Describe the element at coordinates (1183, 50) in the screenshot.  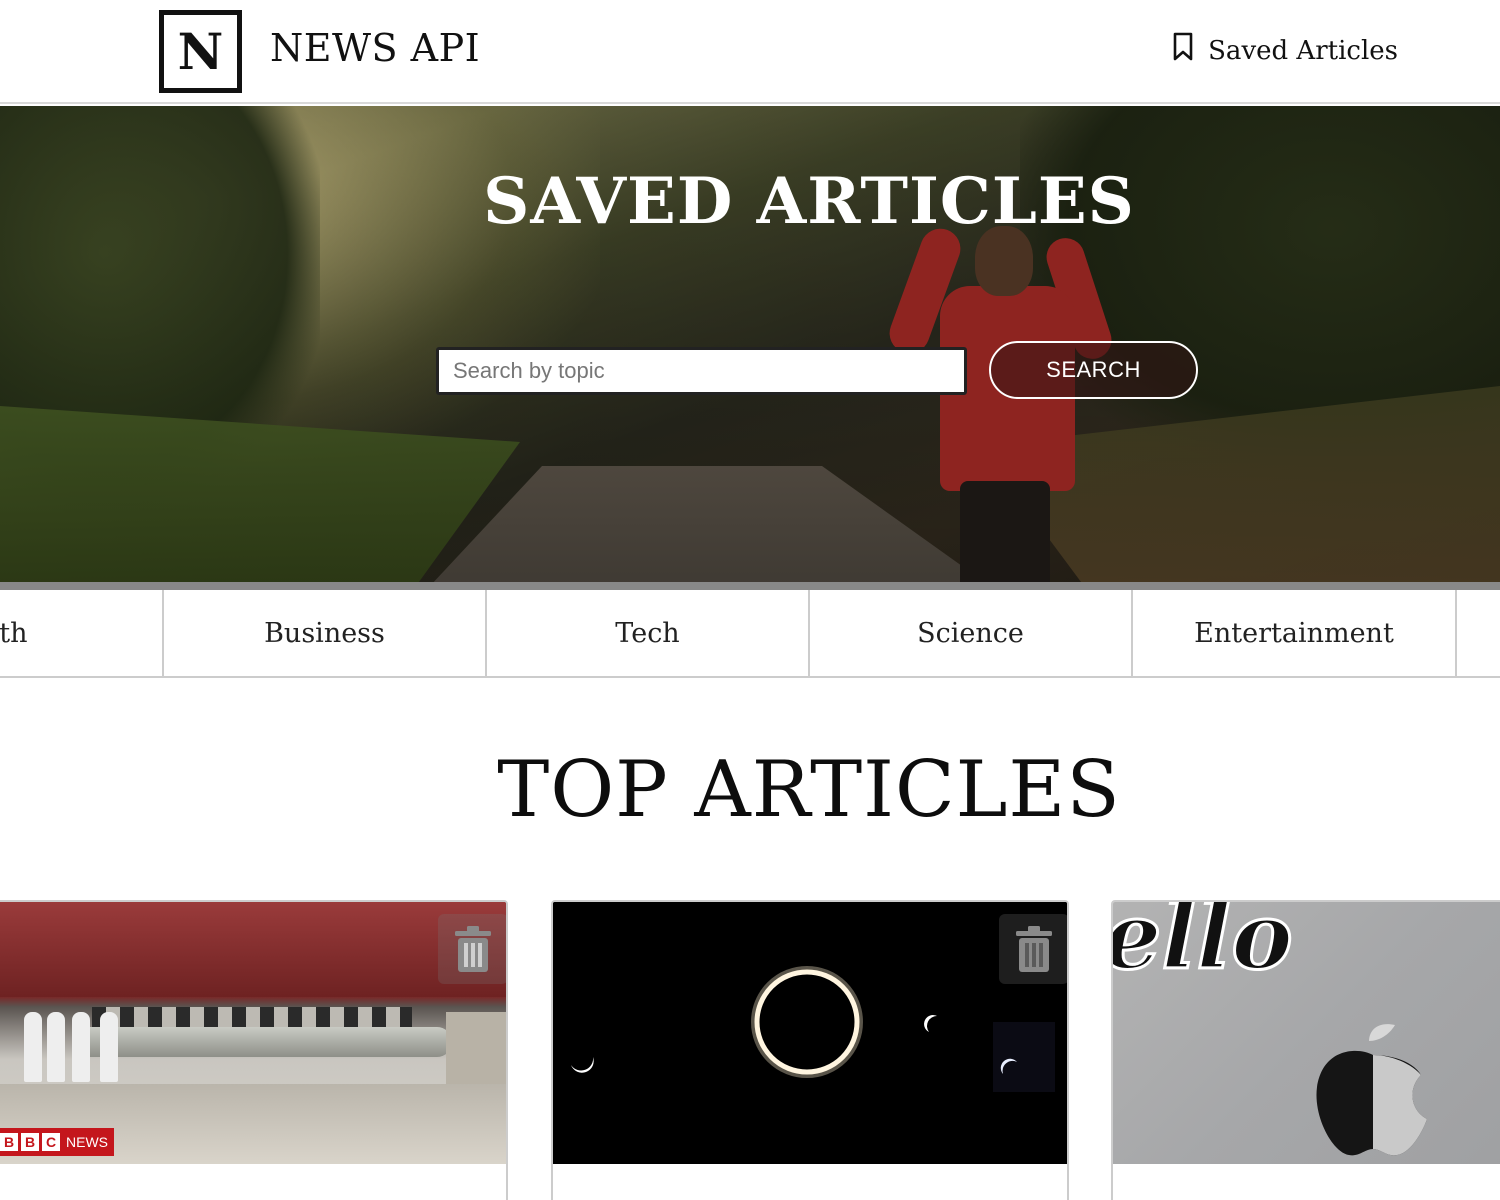
I see `bookmark-icon` at that location.